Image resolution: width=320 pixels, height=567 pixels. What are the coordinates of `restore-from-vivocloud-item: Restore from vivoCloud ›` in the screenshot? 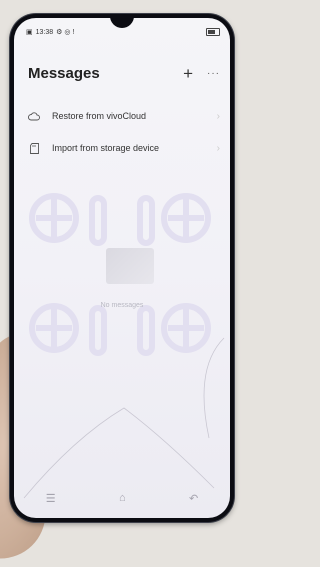 It's located at (122, 116).